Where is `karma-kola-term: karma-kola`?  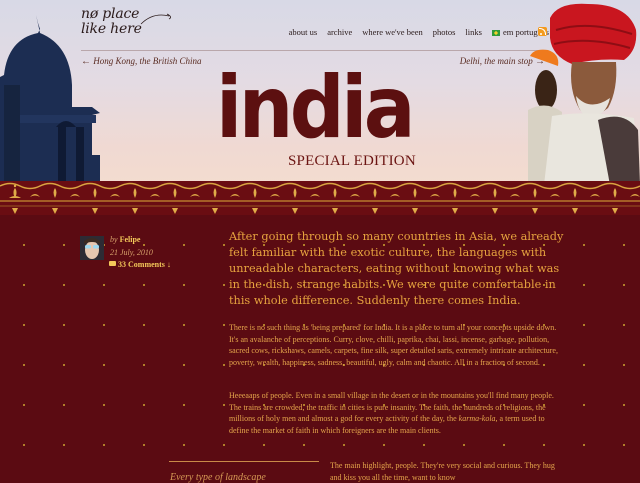
karma-kola-term: karma-kola is located at coordinates (477, 418).